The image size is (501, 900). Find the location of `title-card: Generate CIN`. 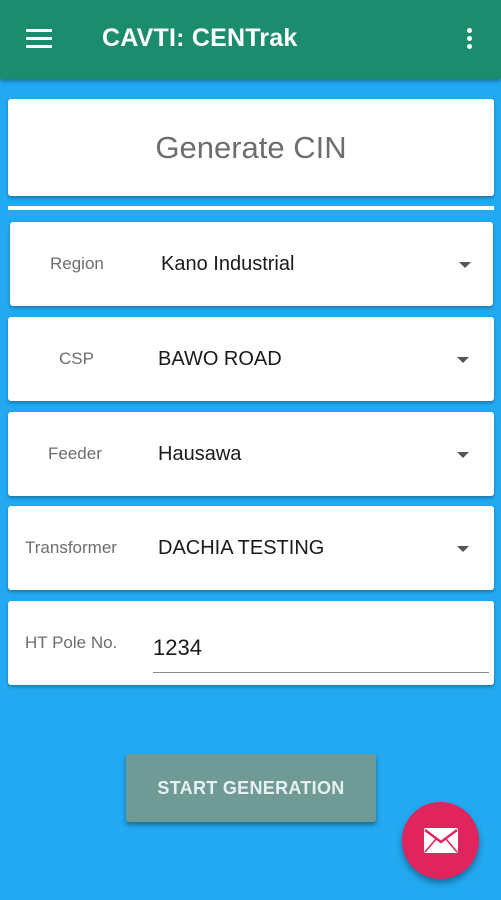

title-card: Generate CIN is located at coordinates (251, 147).